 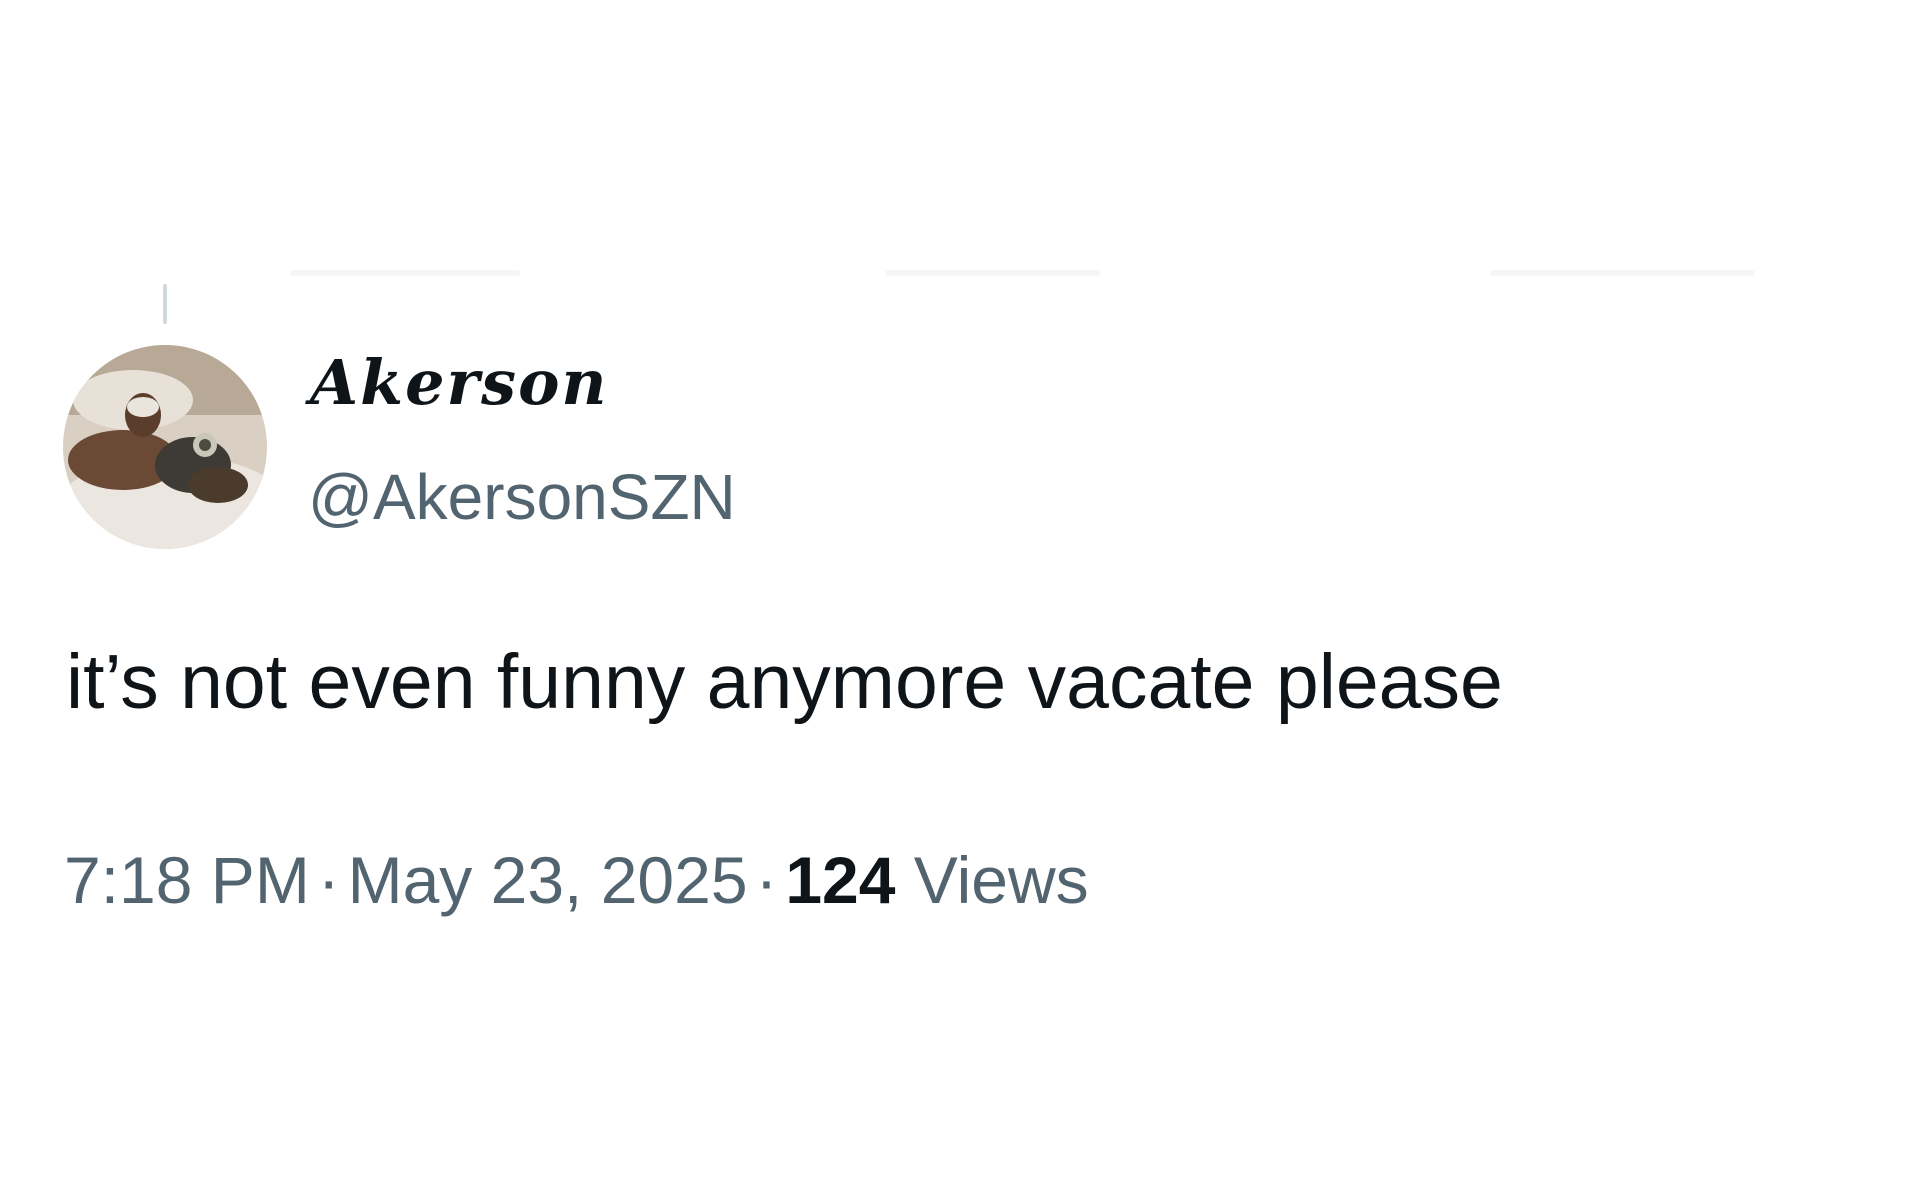 I want to click on tweet-time: 7:18 PM, so click(x=187, y=880).